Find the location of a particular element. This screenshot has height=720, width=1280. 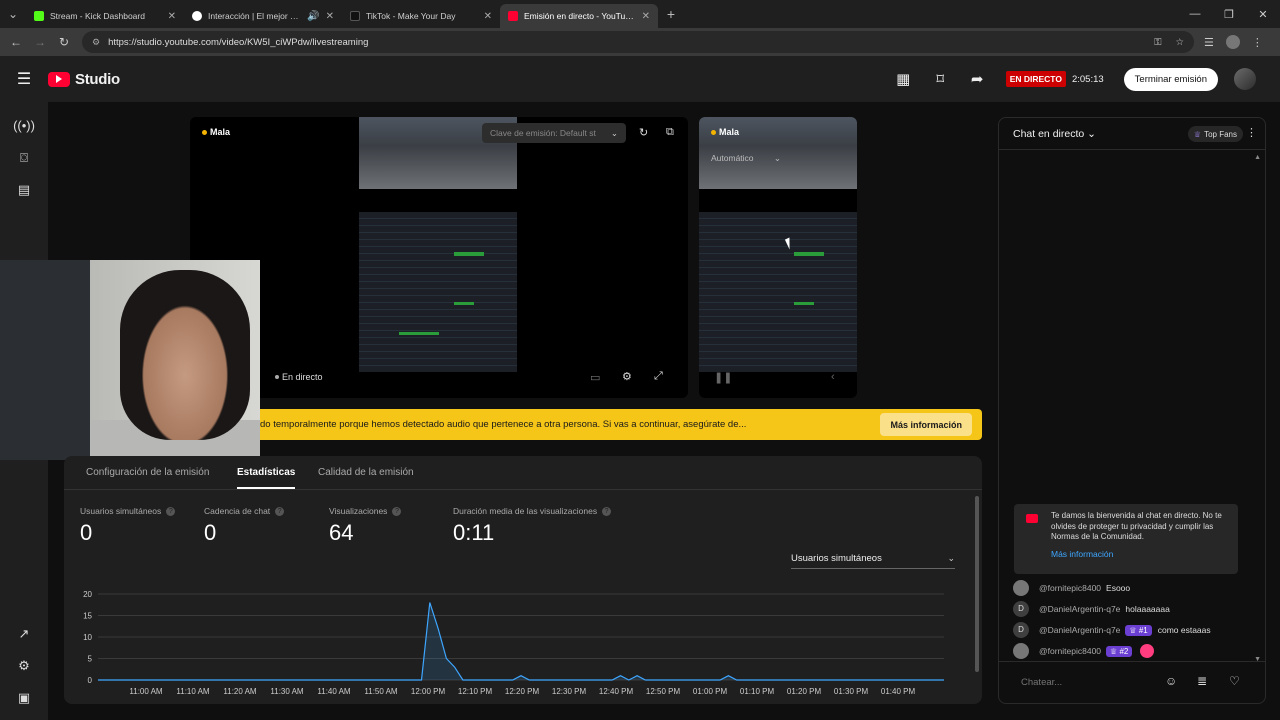

preview-status-tag: Mala is located at coordinates (725, 132).